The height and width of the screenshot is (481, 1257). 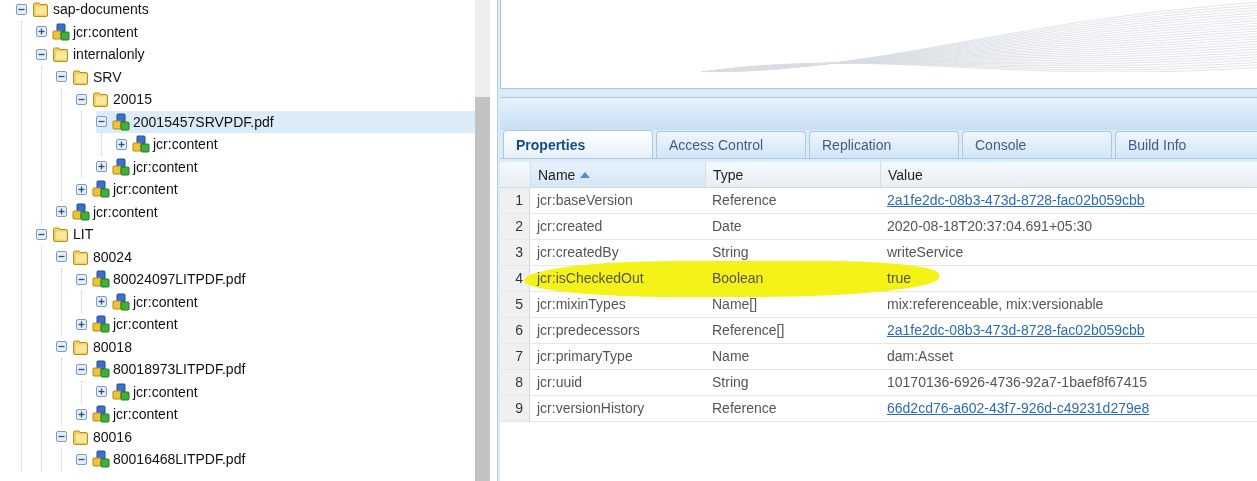 What do you see at coordinates (590, 408) in the screenshot?
I see `table-cell-text: jcr:versionHistory` at bounding box center [590, 408].